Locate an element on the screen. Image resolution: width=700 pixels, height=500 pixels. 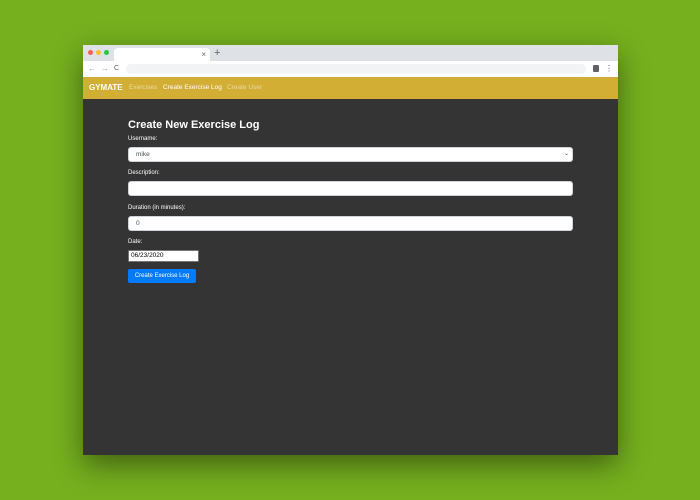
chevron-down-icon: ⌄ is located at coordinates (566, 154).